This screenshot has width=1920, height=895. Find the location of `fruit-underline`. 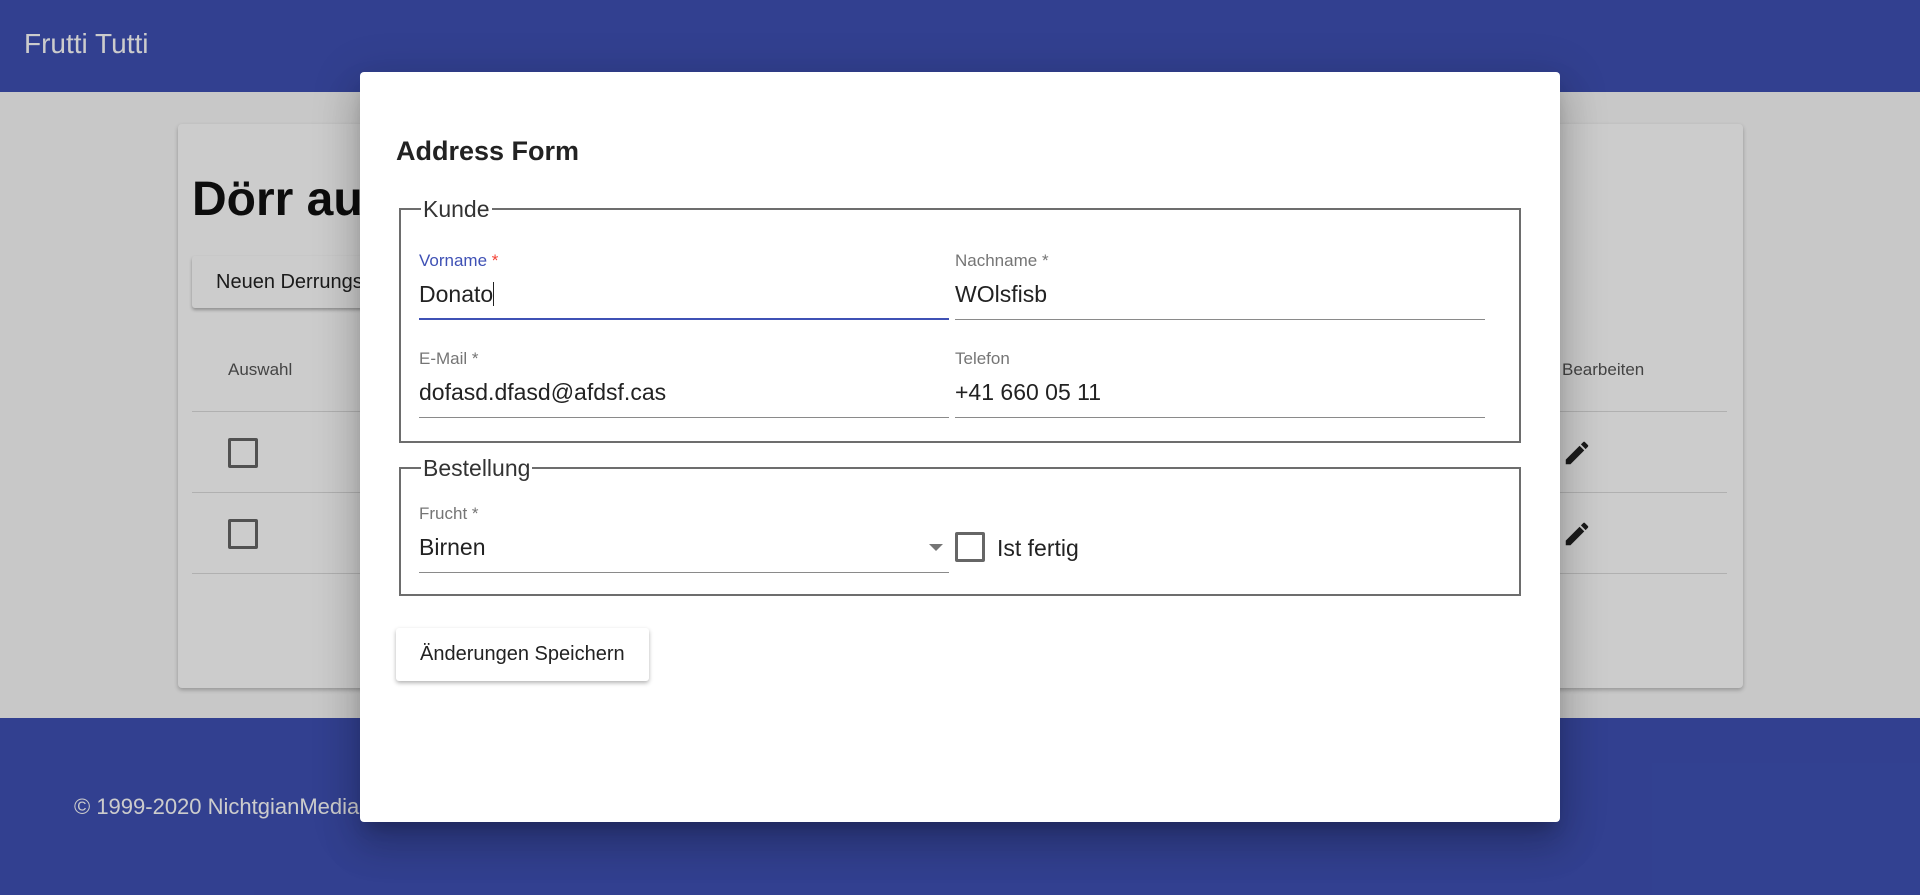

fruit-underline is located at coordinates (684, 572).